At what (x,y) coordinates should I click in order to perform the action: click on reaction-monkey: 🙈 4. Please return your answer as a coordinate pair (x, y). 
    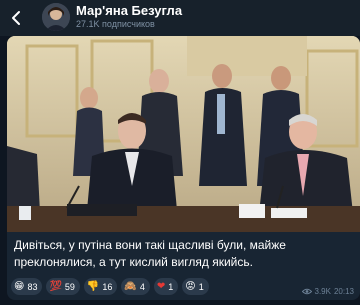
    Looking at the image, I should click on (135, 286).